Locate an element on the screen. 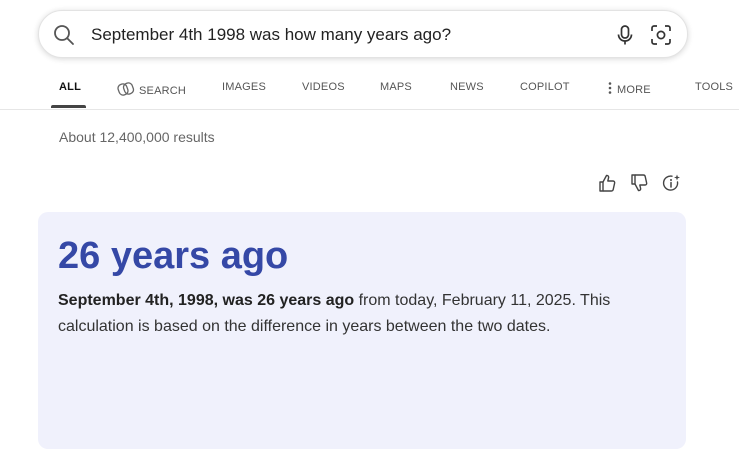 The image size is (739, 462). tab-all-label: ALL is located at coordinates (70, 87).